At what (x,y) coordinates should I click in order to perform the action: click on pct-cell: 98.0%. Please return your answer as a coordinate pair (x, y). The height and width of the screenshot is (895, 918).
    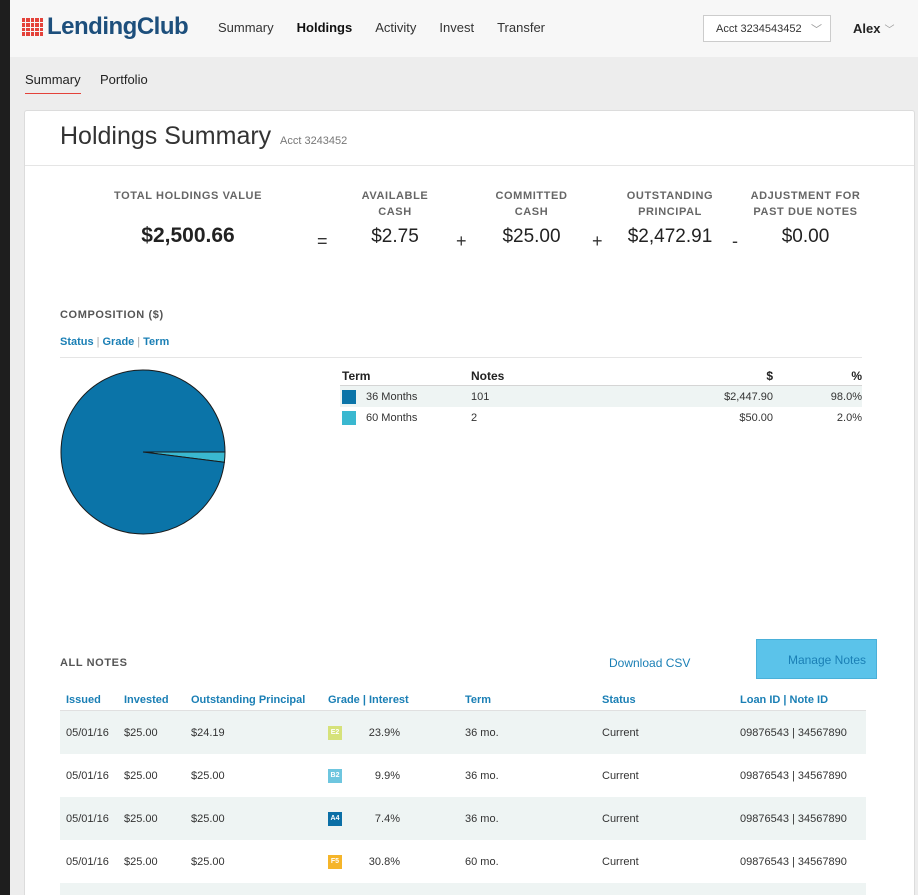
    Looking at the image, I should click on (846, 396).